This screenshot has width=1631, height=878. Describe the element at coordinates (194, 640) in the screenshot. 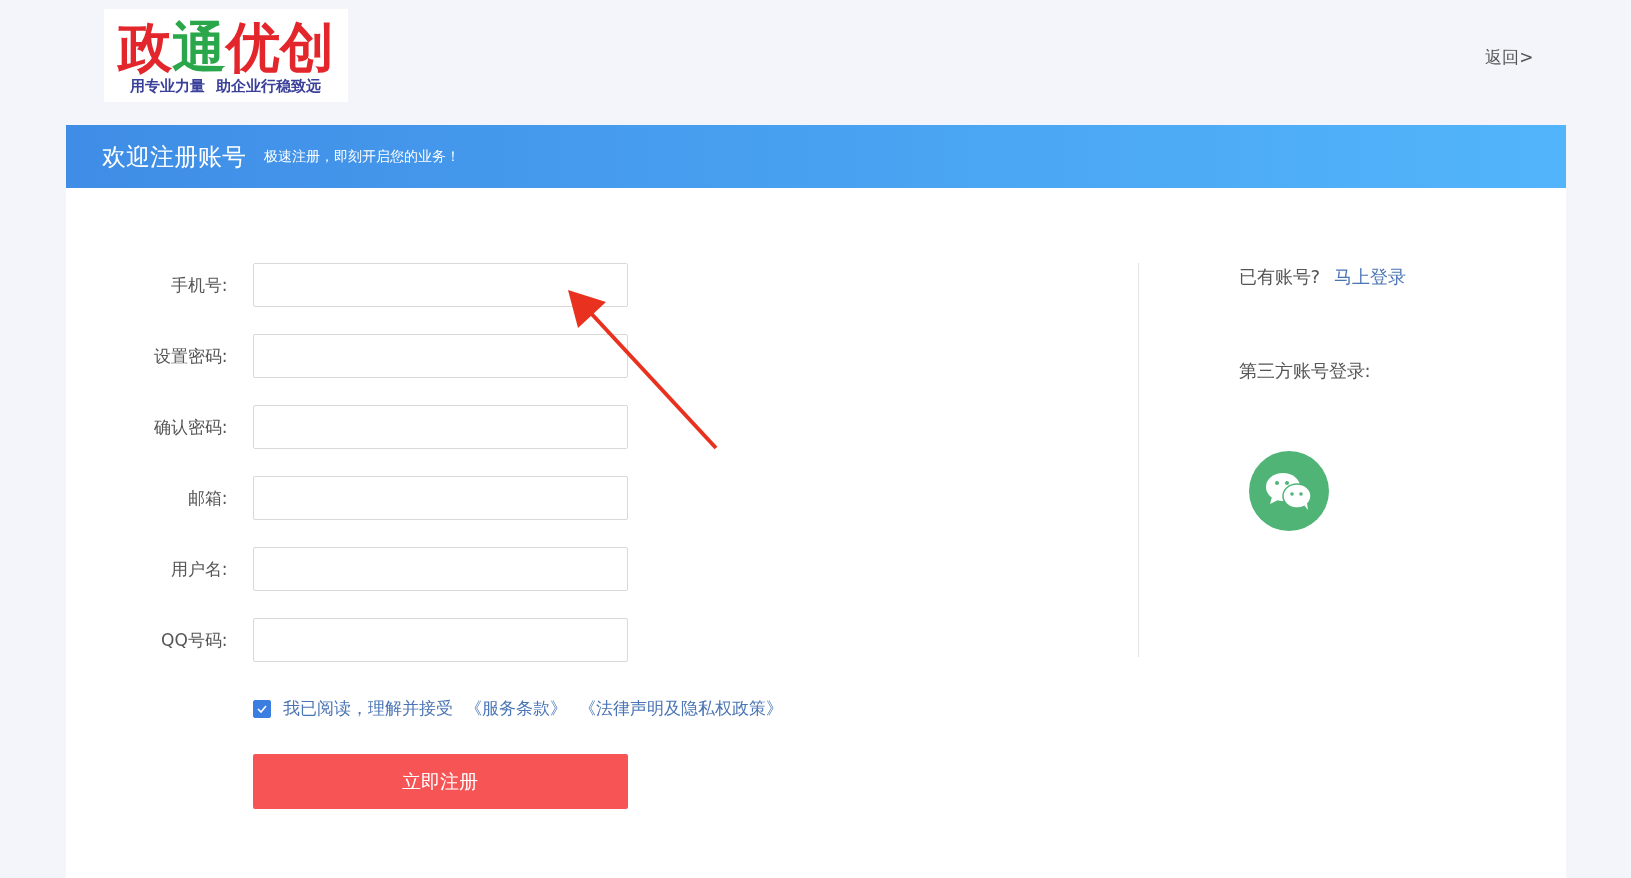

I see `field-label: QQ号码:` at that location.